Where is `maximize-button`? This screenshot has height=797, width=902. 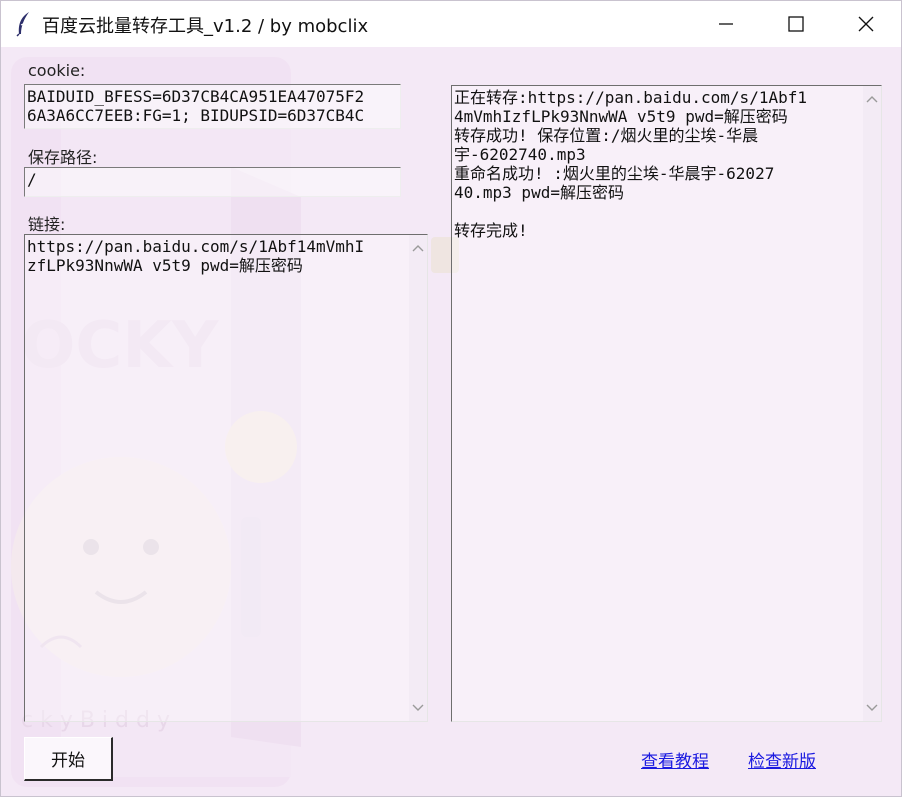
maximize-button is located at coordinates (796, 24).